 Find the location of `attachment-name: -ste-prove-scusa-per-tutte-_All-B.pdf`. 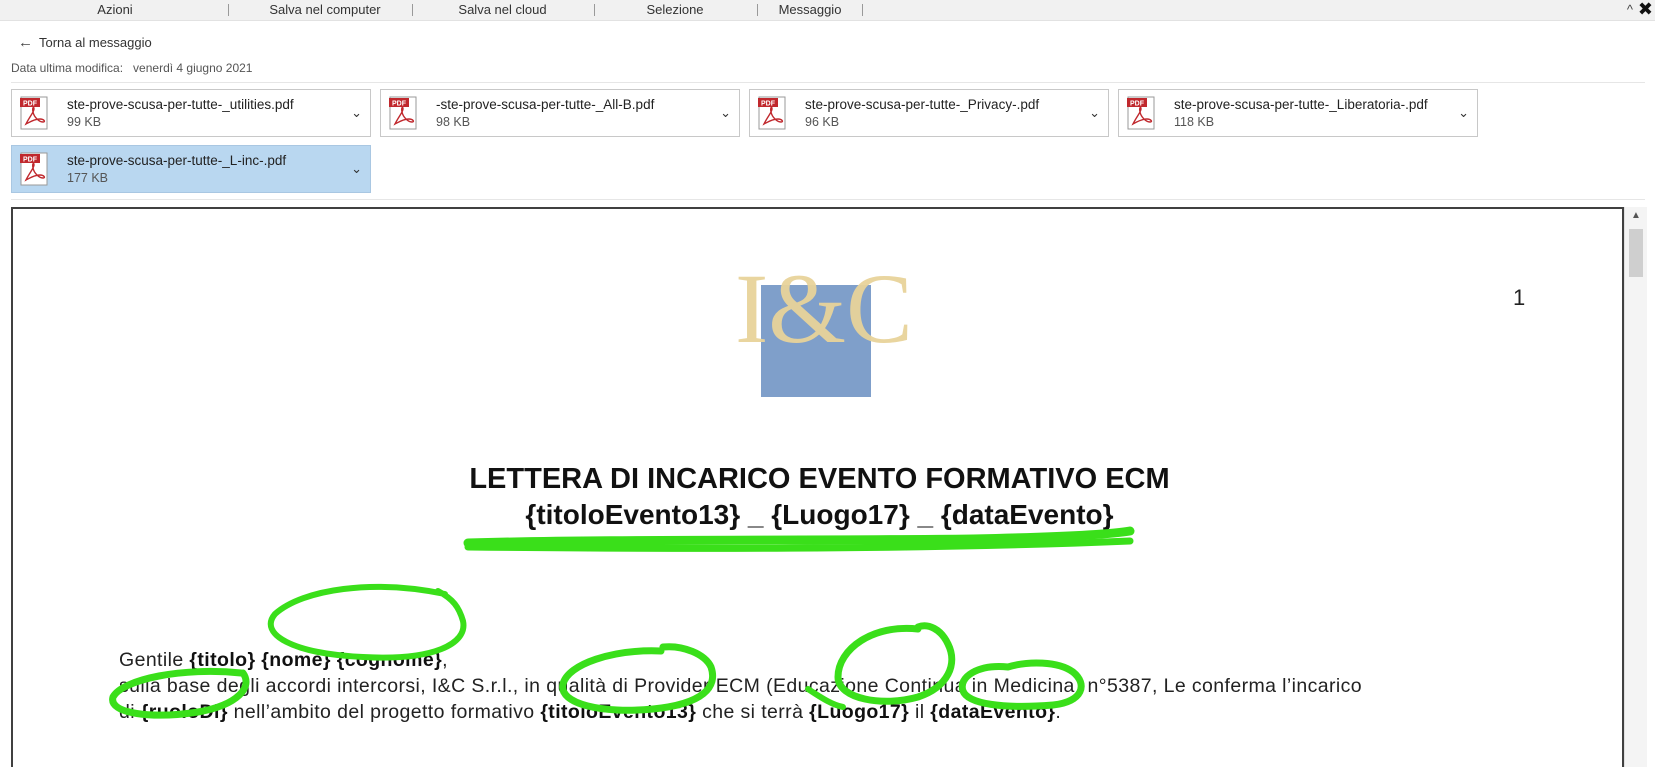

attachment-name: -ste-prove-scusa-per-tutte-_All-B.pdf is located at coordinates (545, 104).